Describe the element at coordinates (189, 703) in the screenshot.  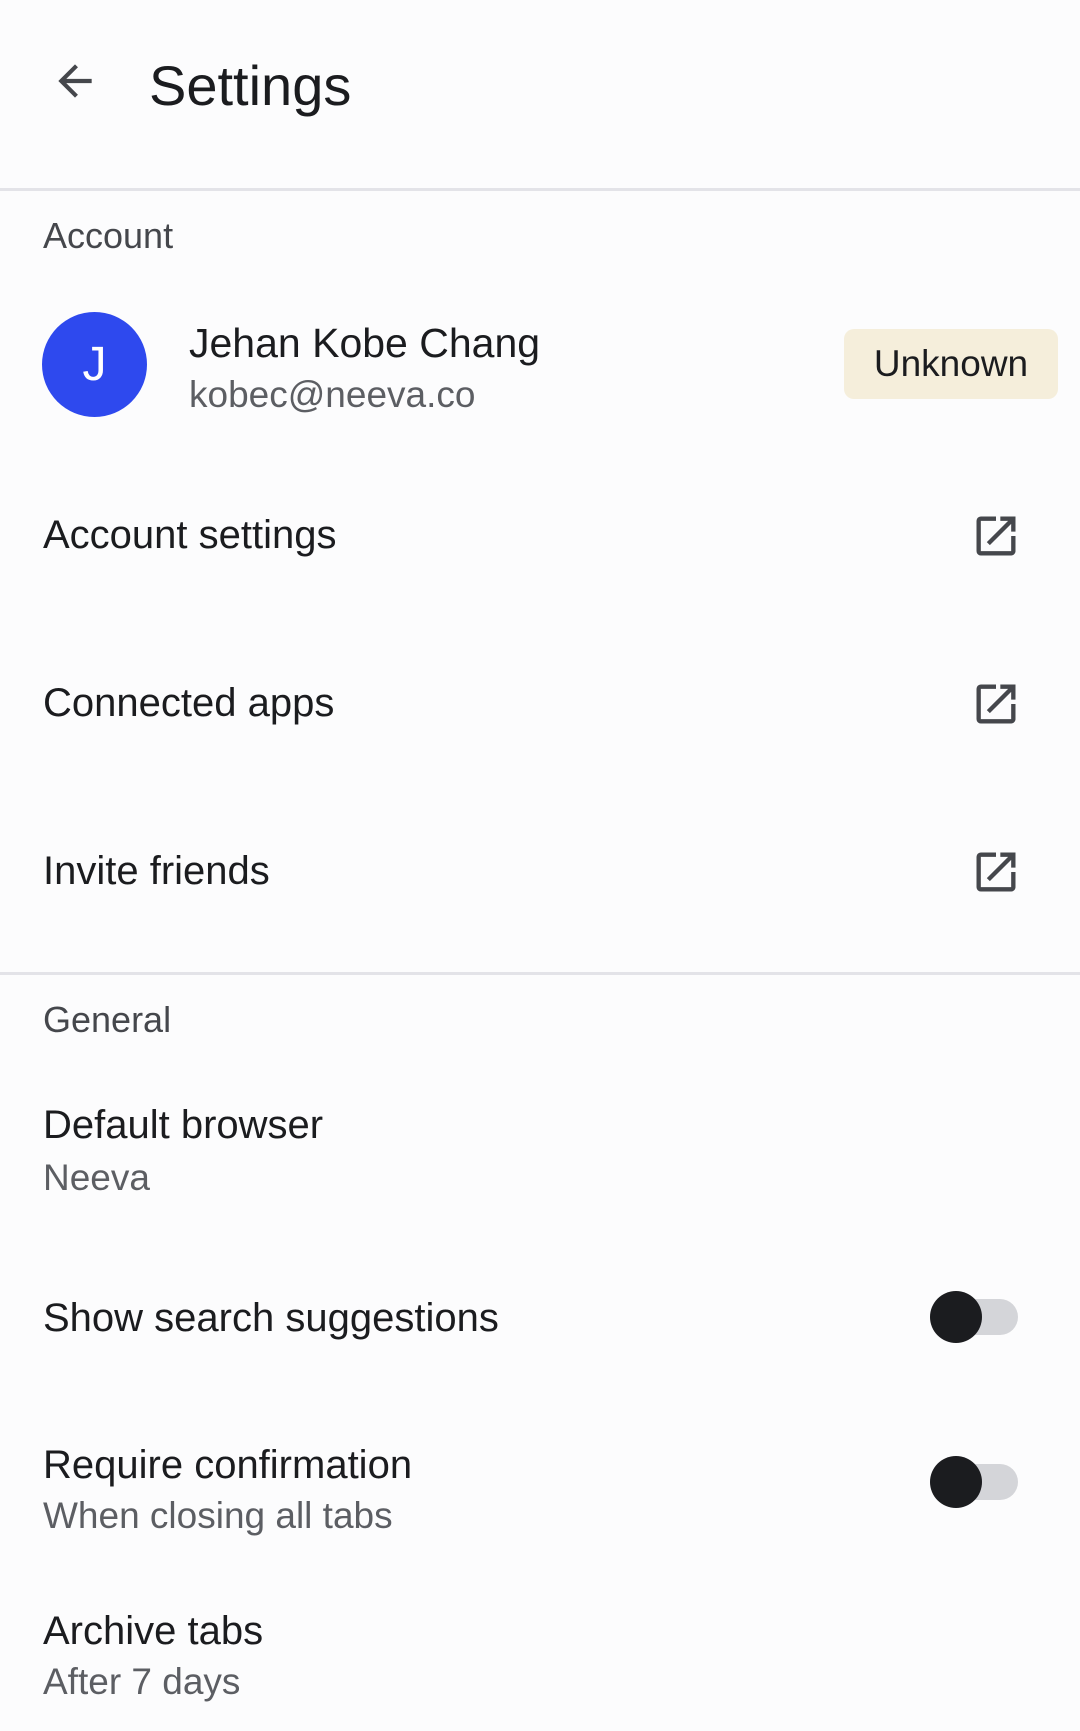
I see `connected-apps-label: Connected apps` at that location.